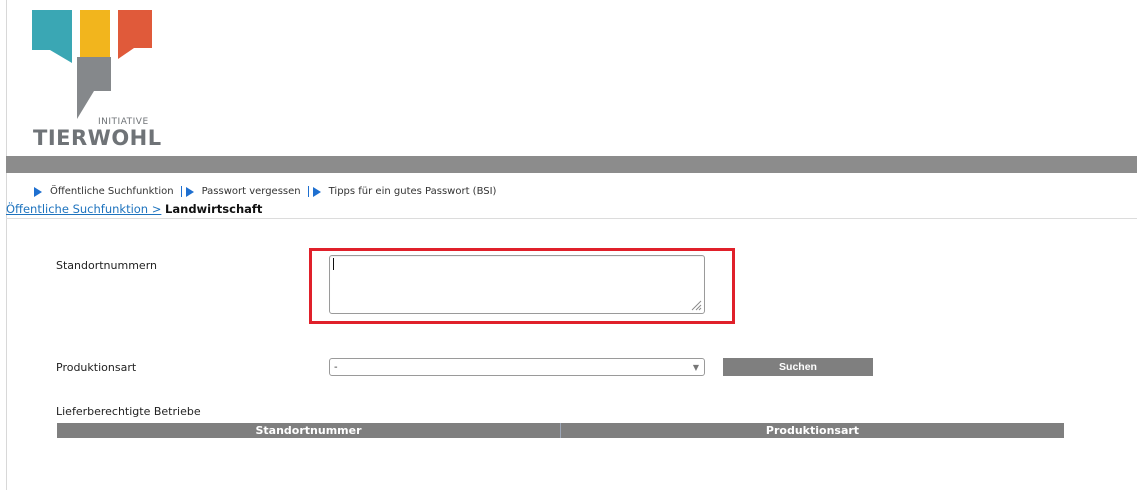  What do you see at coordinates (214, 209) in the screenshot?
I see `breadcrumb-current: Landwirtschaft` at bounding box center [214, 209].